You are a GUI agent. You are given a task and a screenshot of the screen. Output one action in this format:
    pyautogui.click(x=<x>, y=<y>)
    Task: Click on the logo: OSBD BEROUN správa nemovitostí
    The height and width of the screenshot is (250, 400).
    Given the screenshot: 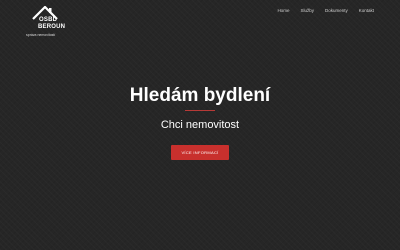 What is the action you would take?
    pyautogui.click(x=47, y=22)
    